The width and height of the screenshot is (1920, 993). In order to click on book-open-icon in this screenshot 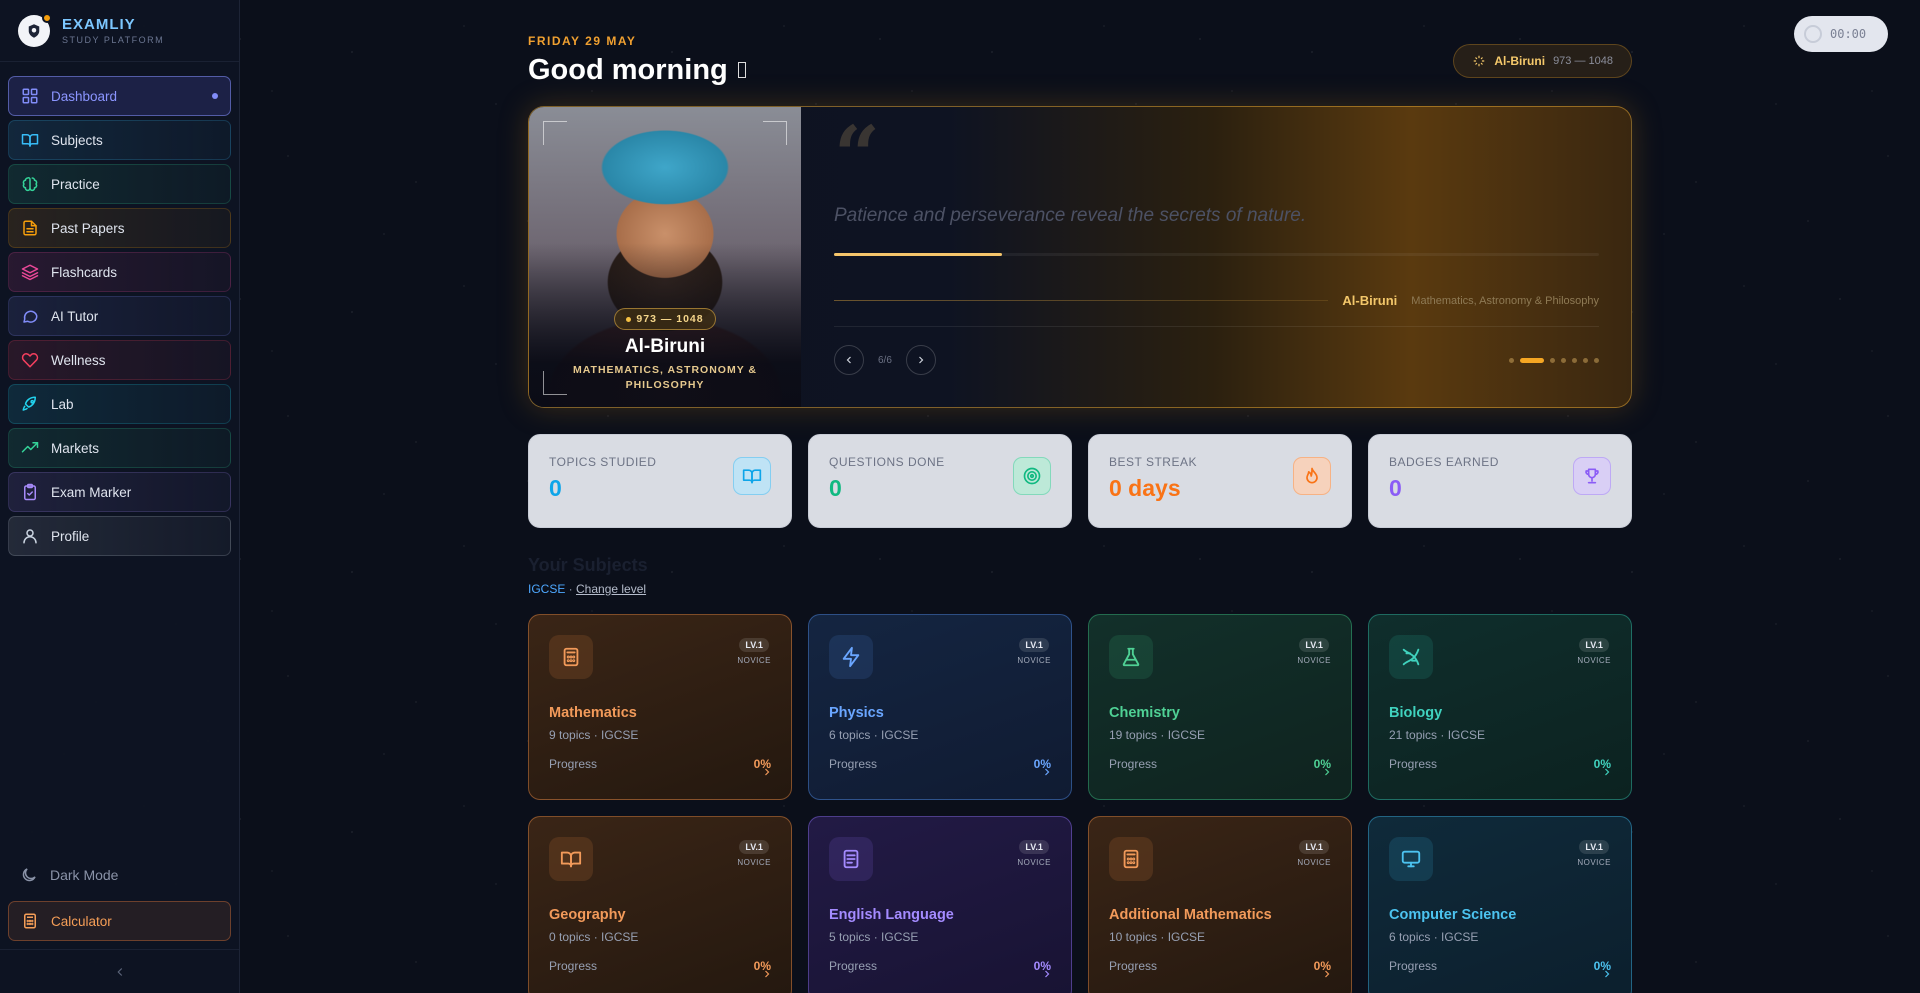, I will do `click(30, 140)`.